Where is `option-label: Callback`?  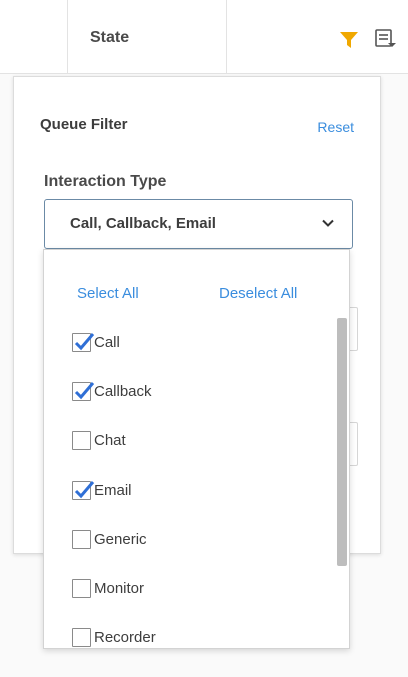 option-label: Callback is located at coordinates (123, 391).